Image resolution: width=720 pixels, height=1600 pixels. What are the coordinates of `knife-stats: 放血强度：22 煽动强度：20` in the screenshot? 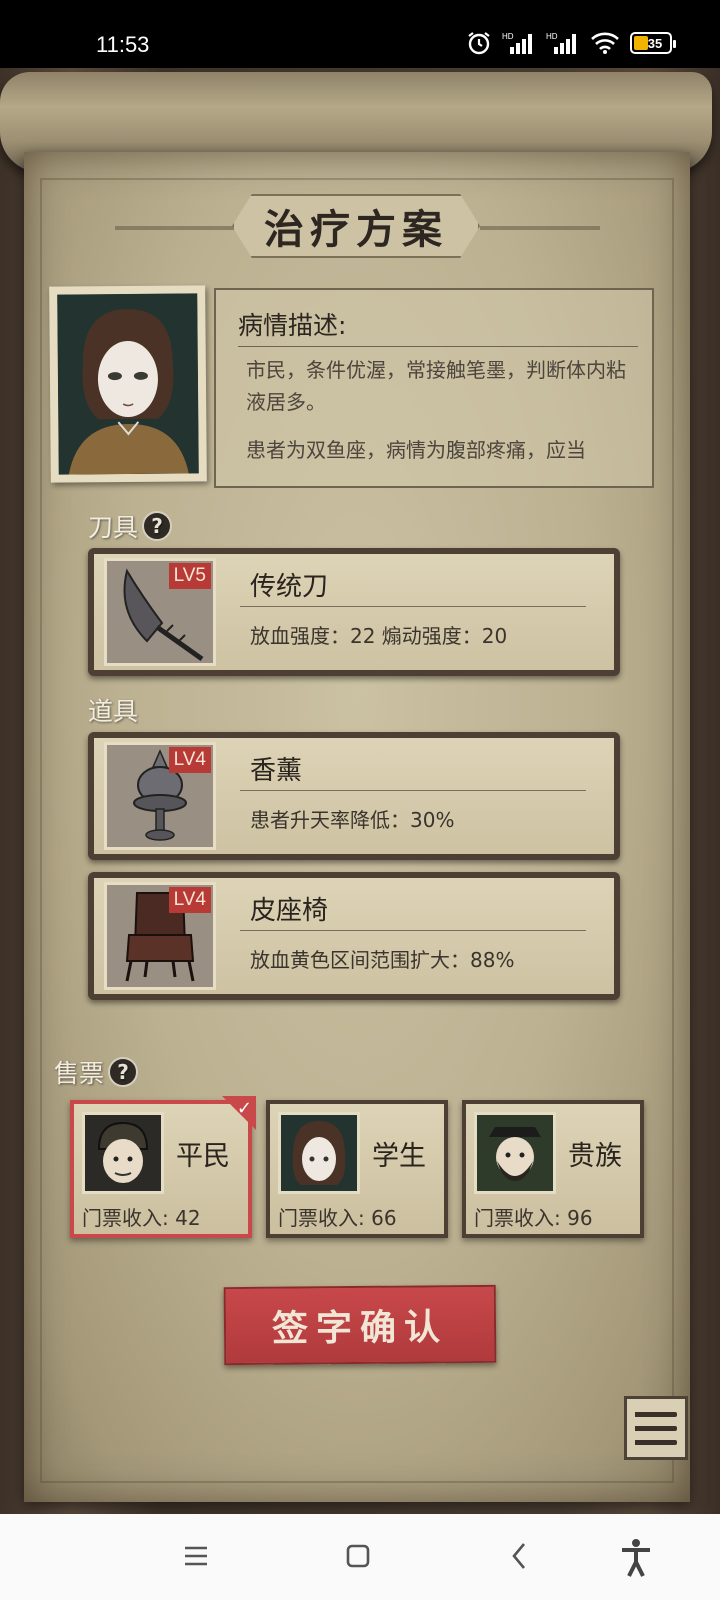 It's located at (379, 636).